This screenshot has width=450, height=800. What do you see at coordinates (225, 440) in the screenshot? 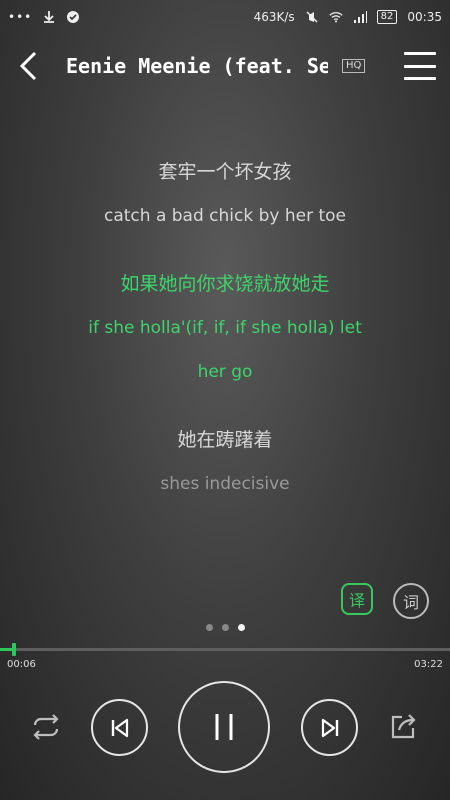
I see `lyric-line: 她在踌躇着` at bounding box center [225, 440].